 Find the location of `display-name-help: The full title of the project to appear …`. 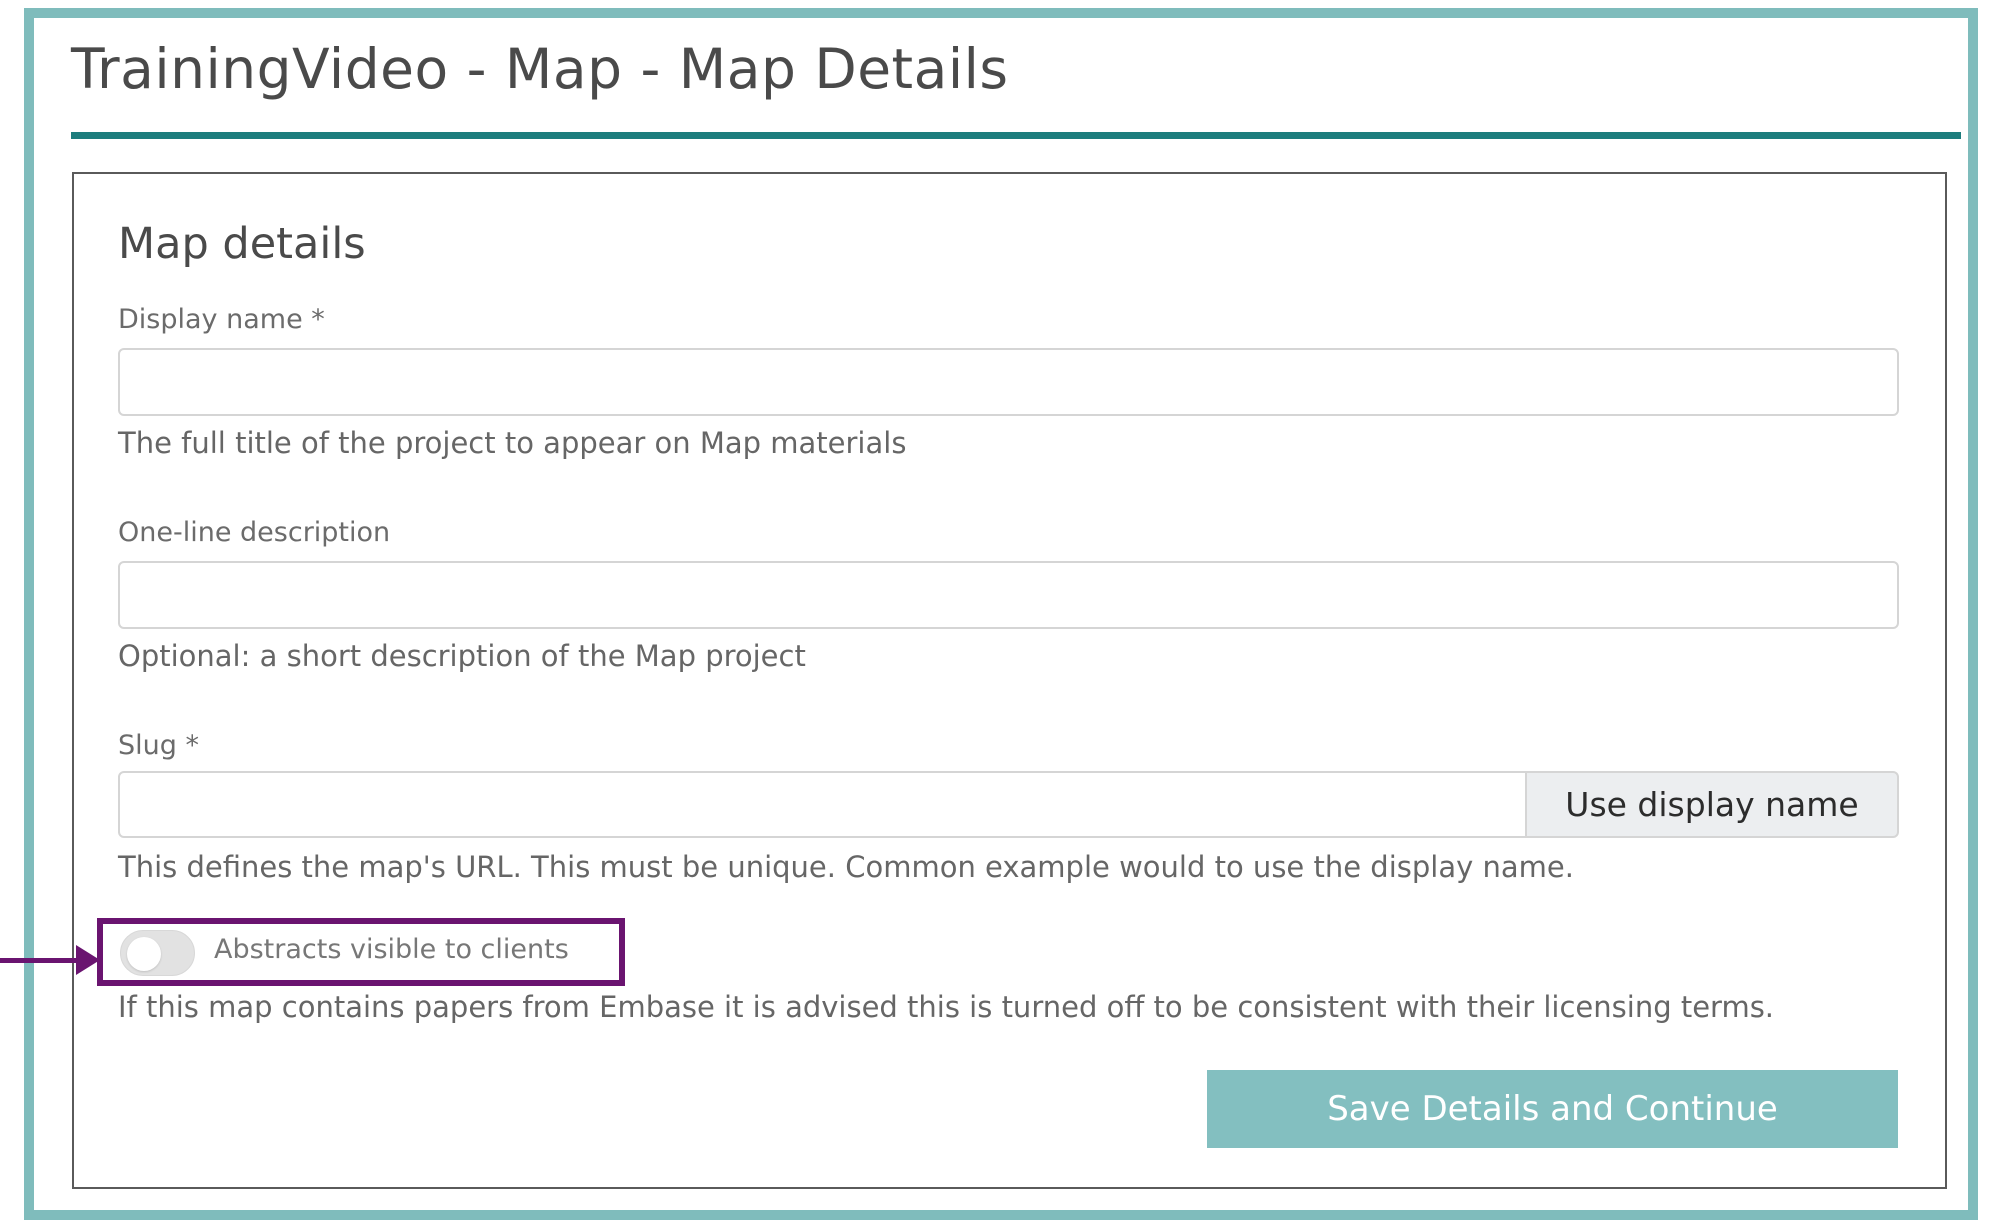

display-name-help: The full title of the project to appear … is located at coordinates (512, 443).